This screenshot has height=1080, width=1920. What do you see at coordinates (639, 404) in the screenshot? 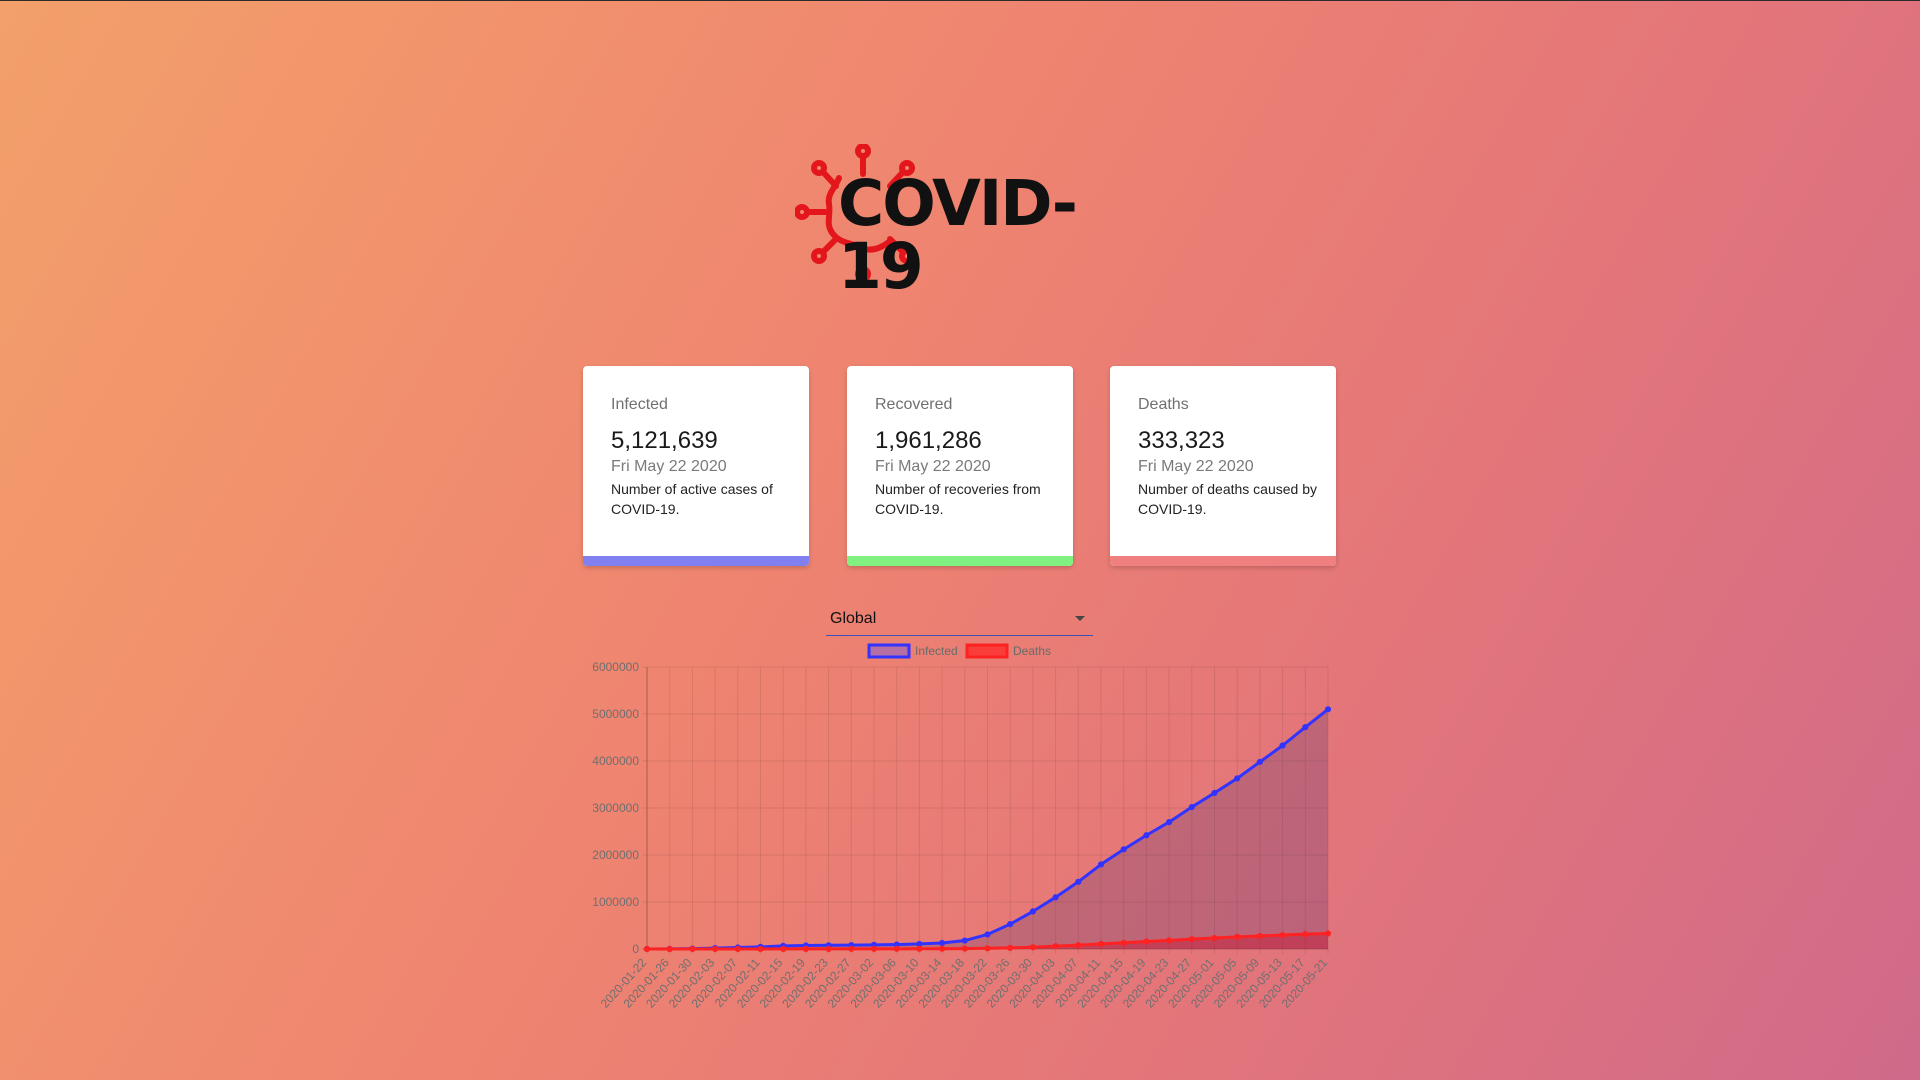
I see `card-title: Infected` at bounding box center [639, 404].